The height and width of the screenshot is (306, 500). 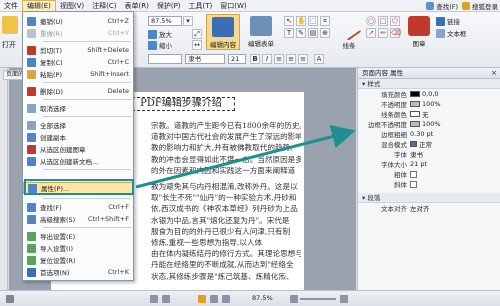 What do you see at coordinates (325, 21) in the screenshot?
I see `crop-tool-button: ⌗` at bounding box center [325, 21].